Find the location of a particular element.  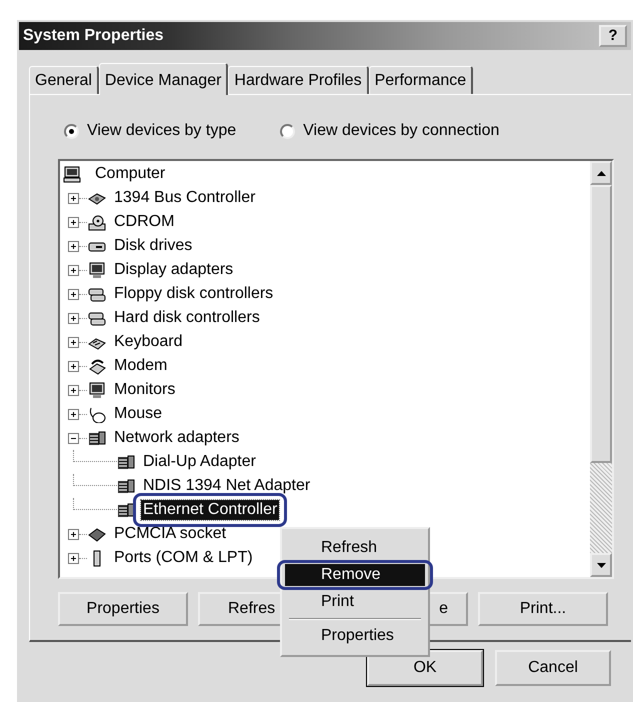

tree-item: NDIS 1394 Net Adapter is located at coordinates (226, 486).